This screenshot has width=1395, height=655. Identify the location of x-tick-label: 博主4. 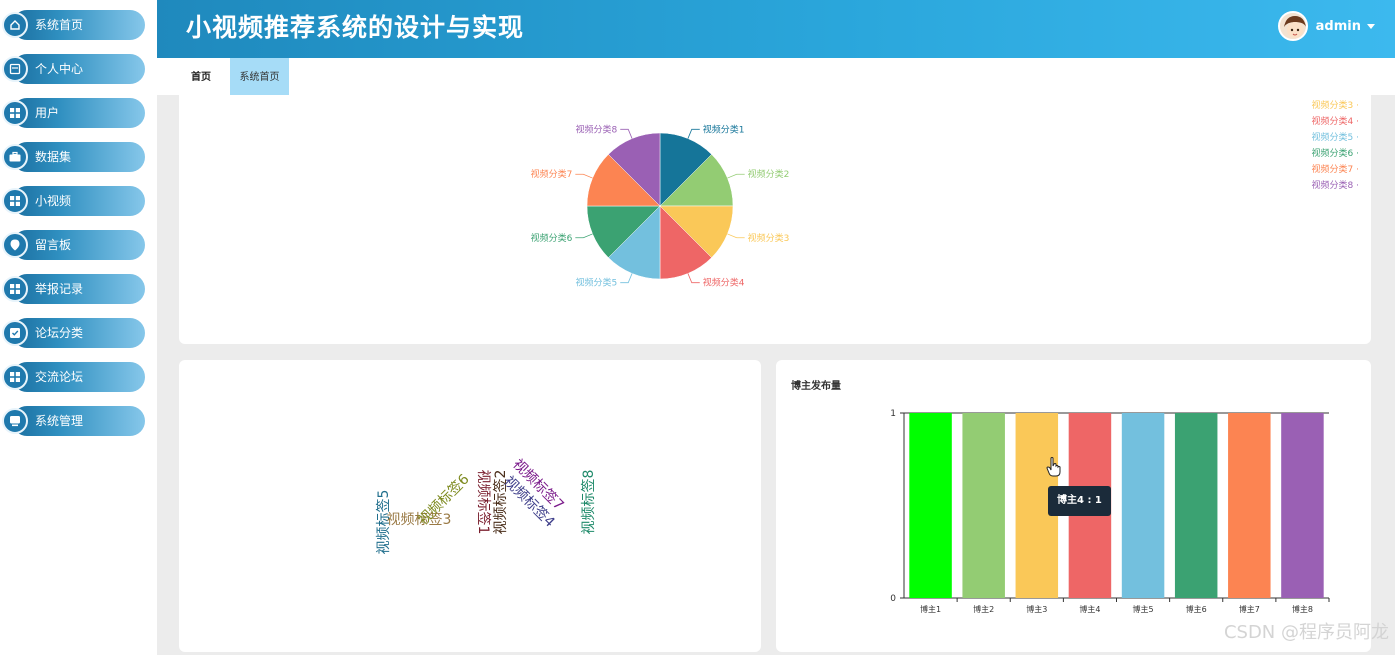
(1089, 609).